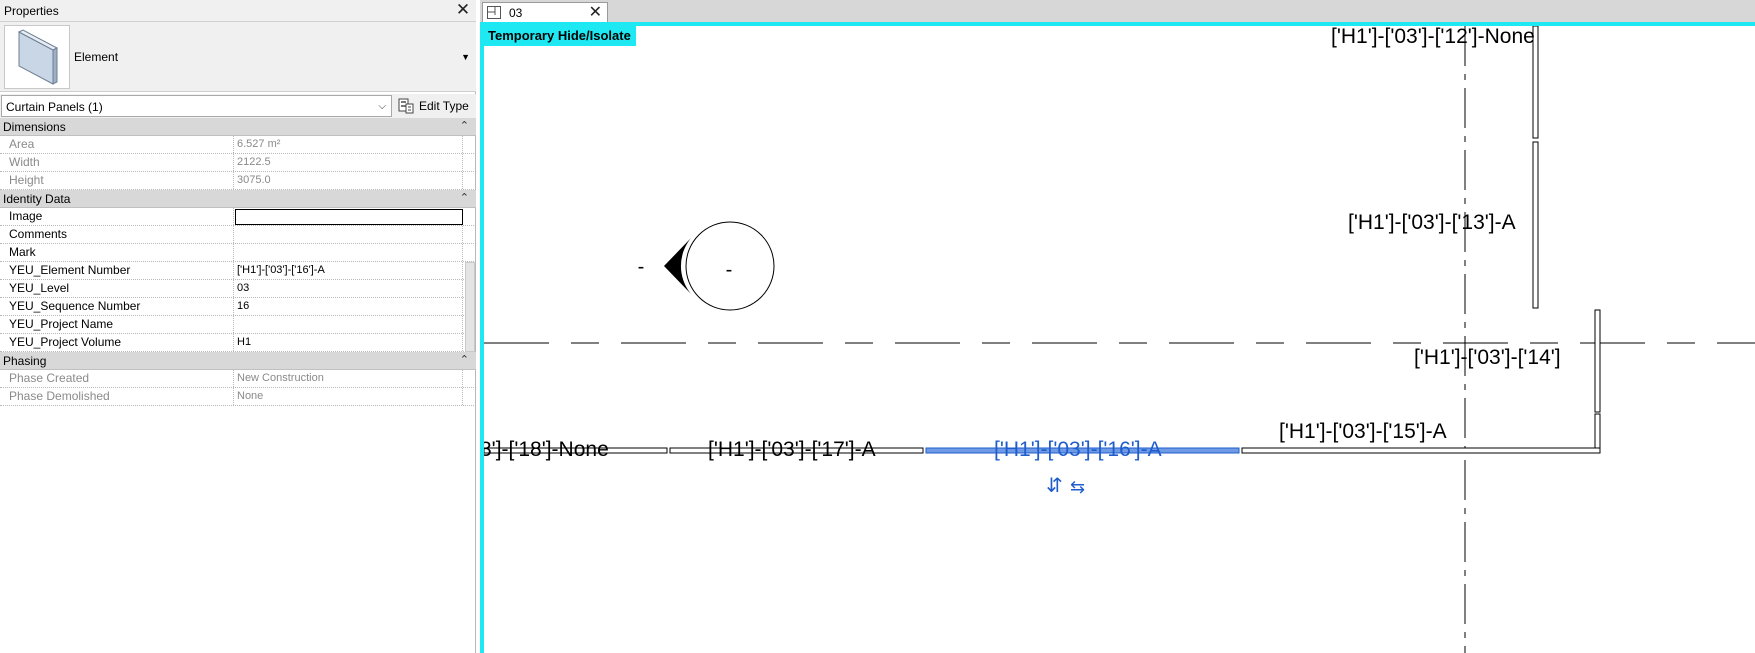 The height and width of the screenshot is (653, 1755). Describe the element at coordinates (238, 57) in the screenshot. I see `type-selector: Element ▼` at that location.